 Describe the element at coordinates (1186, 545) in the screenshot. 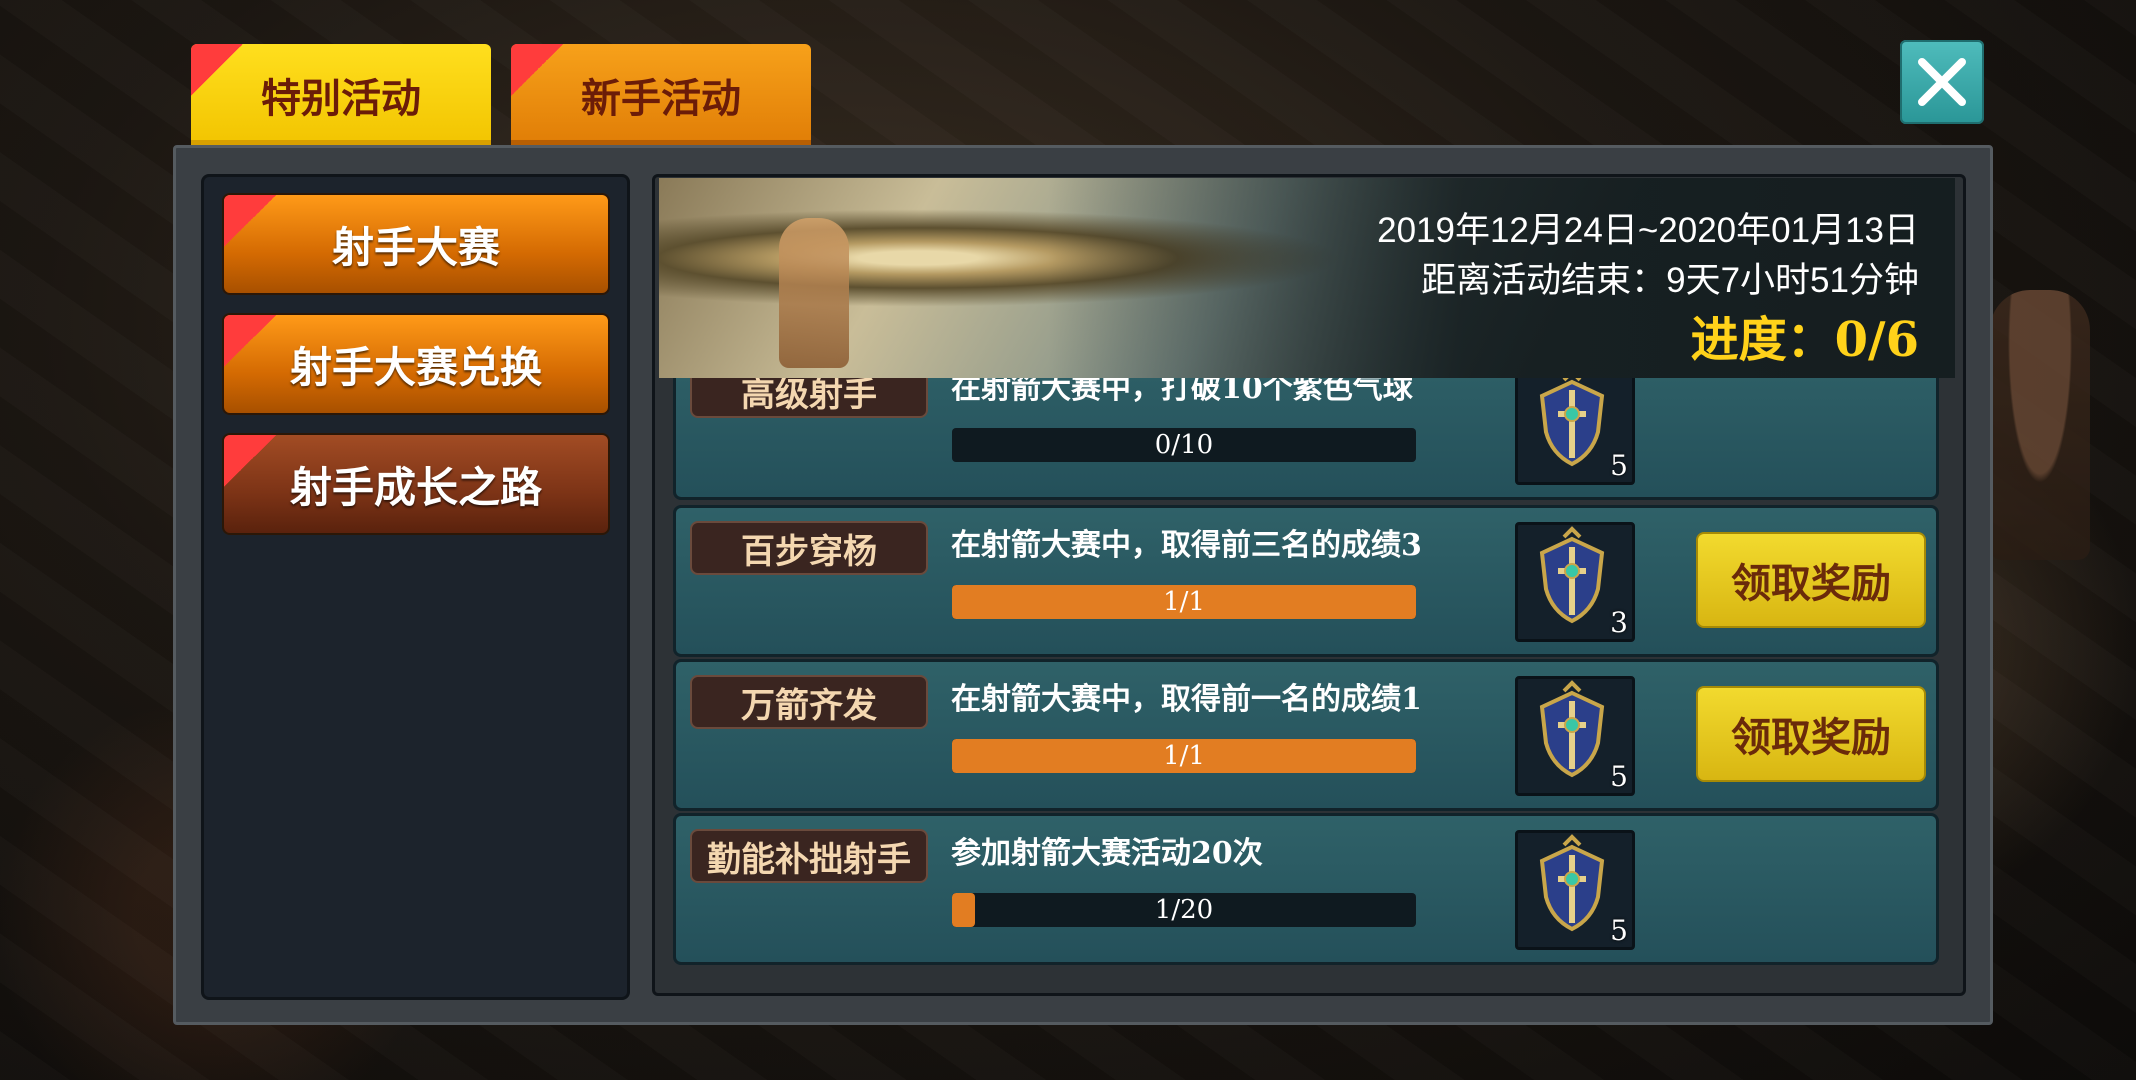

I see `task-description: 在射箭大赛中，取得前三名的成绩3` at that location.